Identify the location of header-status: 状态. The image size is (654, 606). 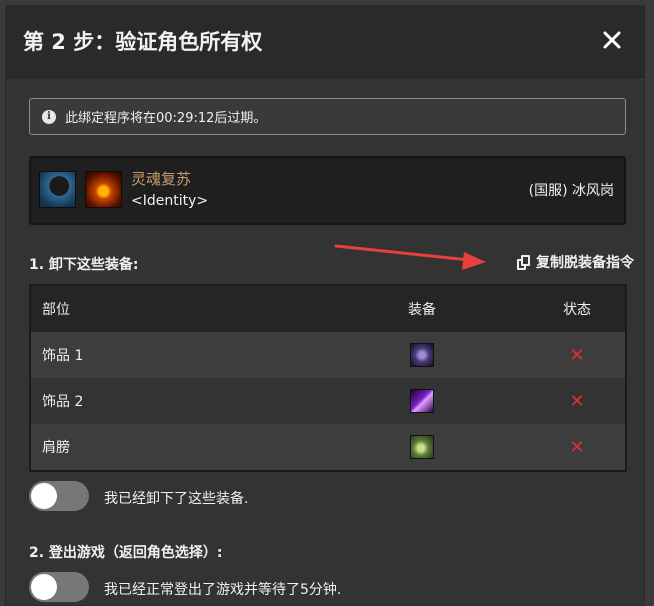
(577, 310).